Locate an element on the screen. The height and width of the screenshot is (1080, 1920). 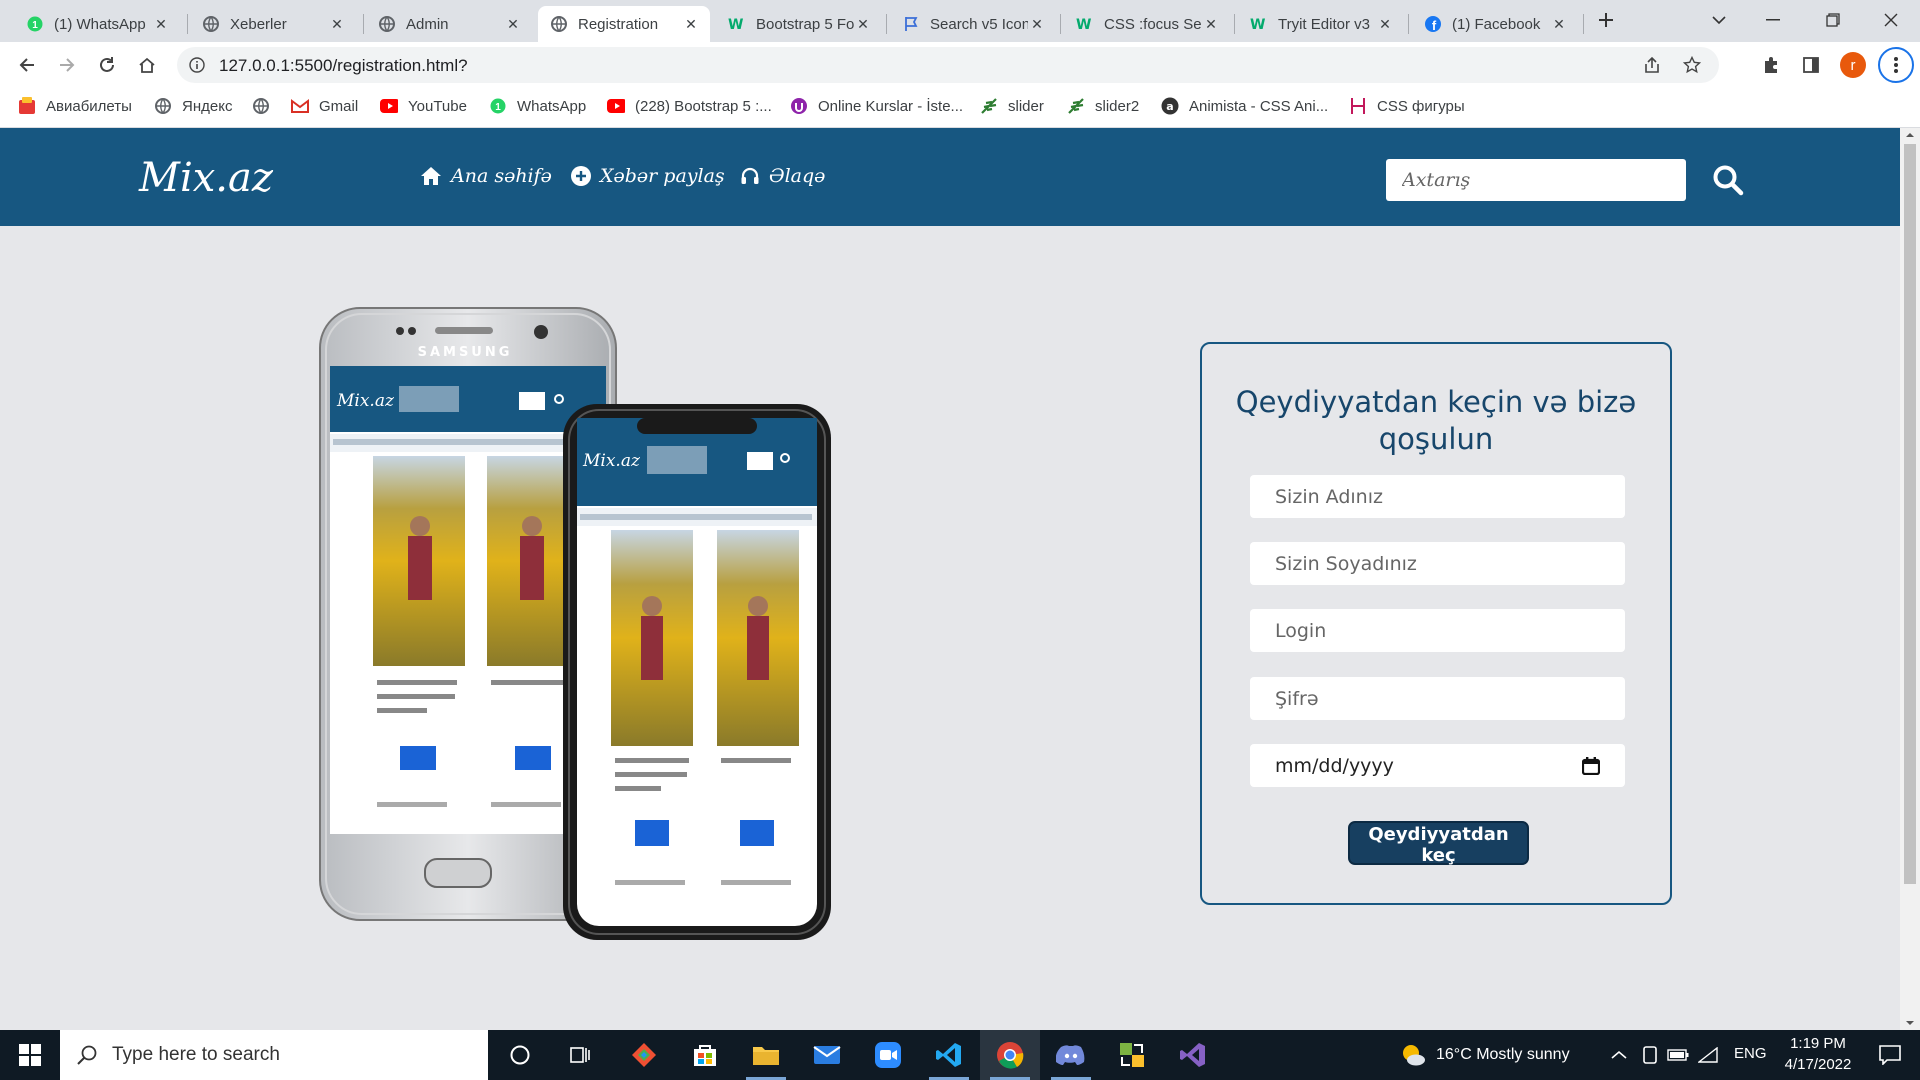
info-icon is located at coordinates (197, 65).